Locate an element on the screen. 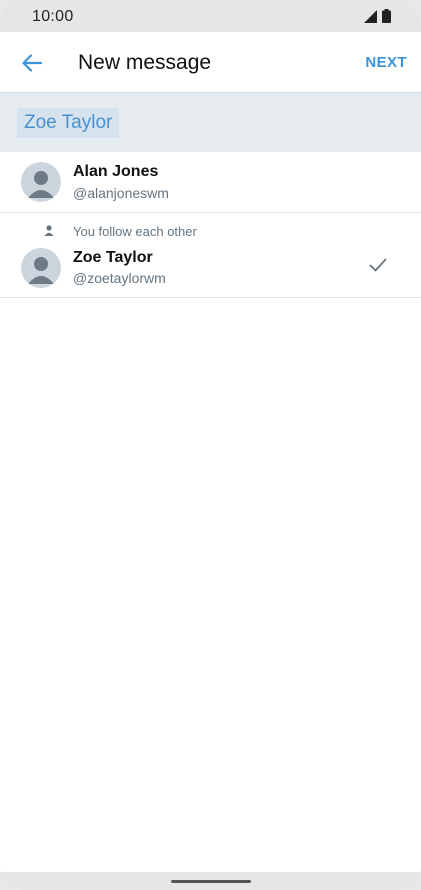 Image resolution: width=421 pixels, height=890 pixels. arrow-left-icon is located at coordinates (32, 63).